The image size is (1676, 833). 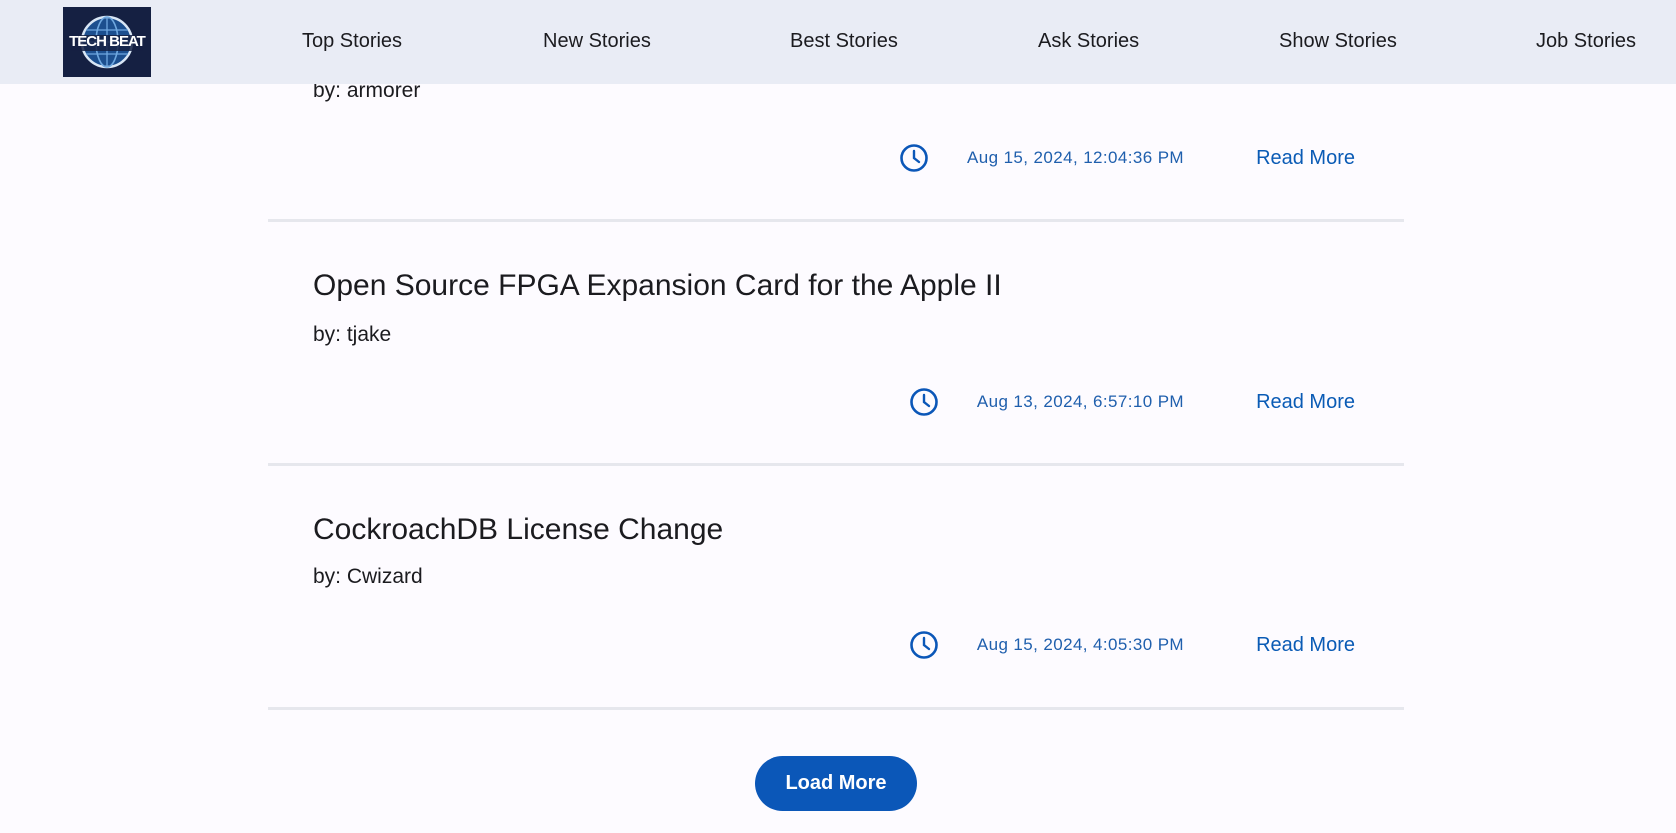 I want to click on nav-new-stories: New Stories, so click(x=597, y=41).